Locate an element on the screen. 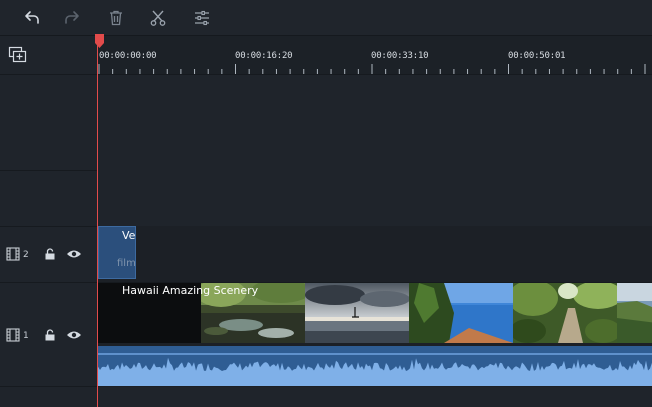 The height and width of the screenshot is (407, 652). clip-title: Hawaii Amazing Scenery is located at coordinates (190, 290).